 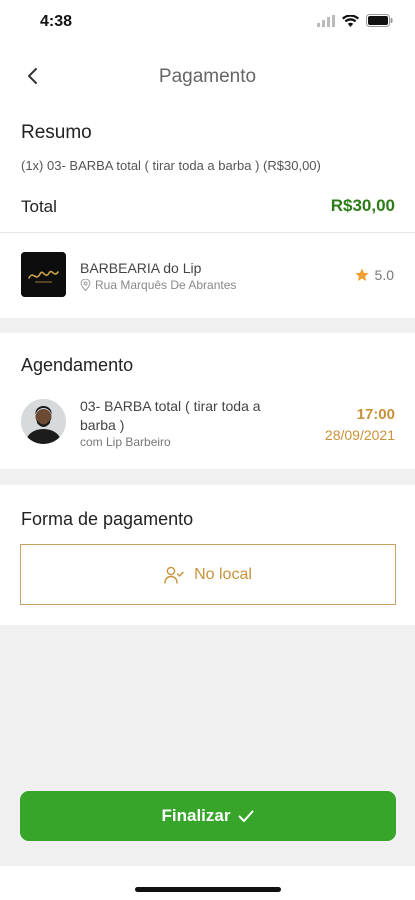 I want to click on shop-logo, so click(x=43, y=274).